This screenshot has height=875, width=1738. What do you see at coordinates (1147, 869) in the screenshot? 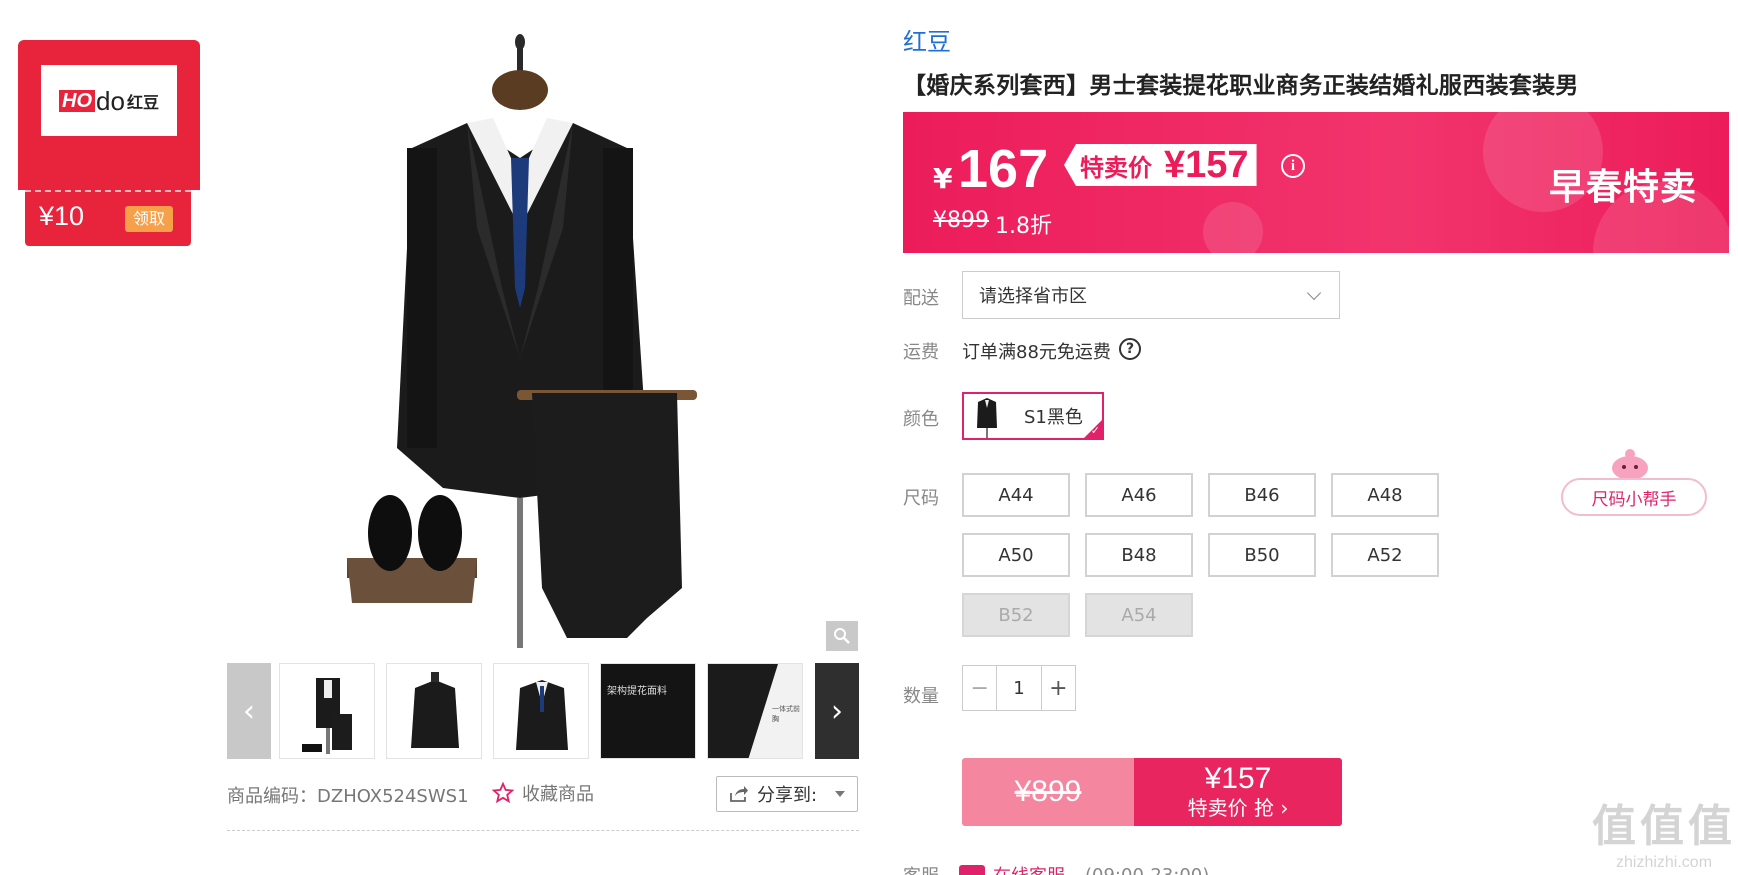
I see `service-hours: (09:00-23:00)` at bounding box center [1147, 869].